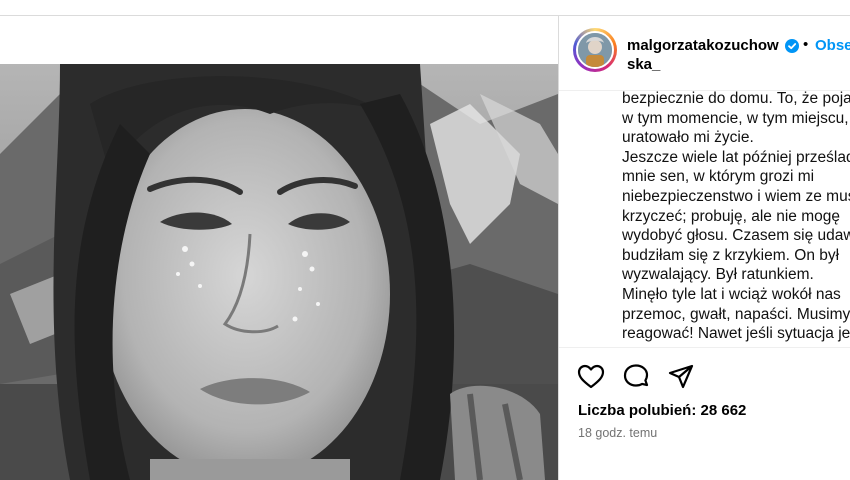  Describe the element at coordinates (617, 433) in the screenshot. I see `post-timestamp: 18 godz. temu` at that location.